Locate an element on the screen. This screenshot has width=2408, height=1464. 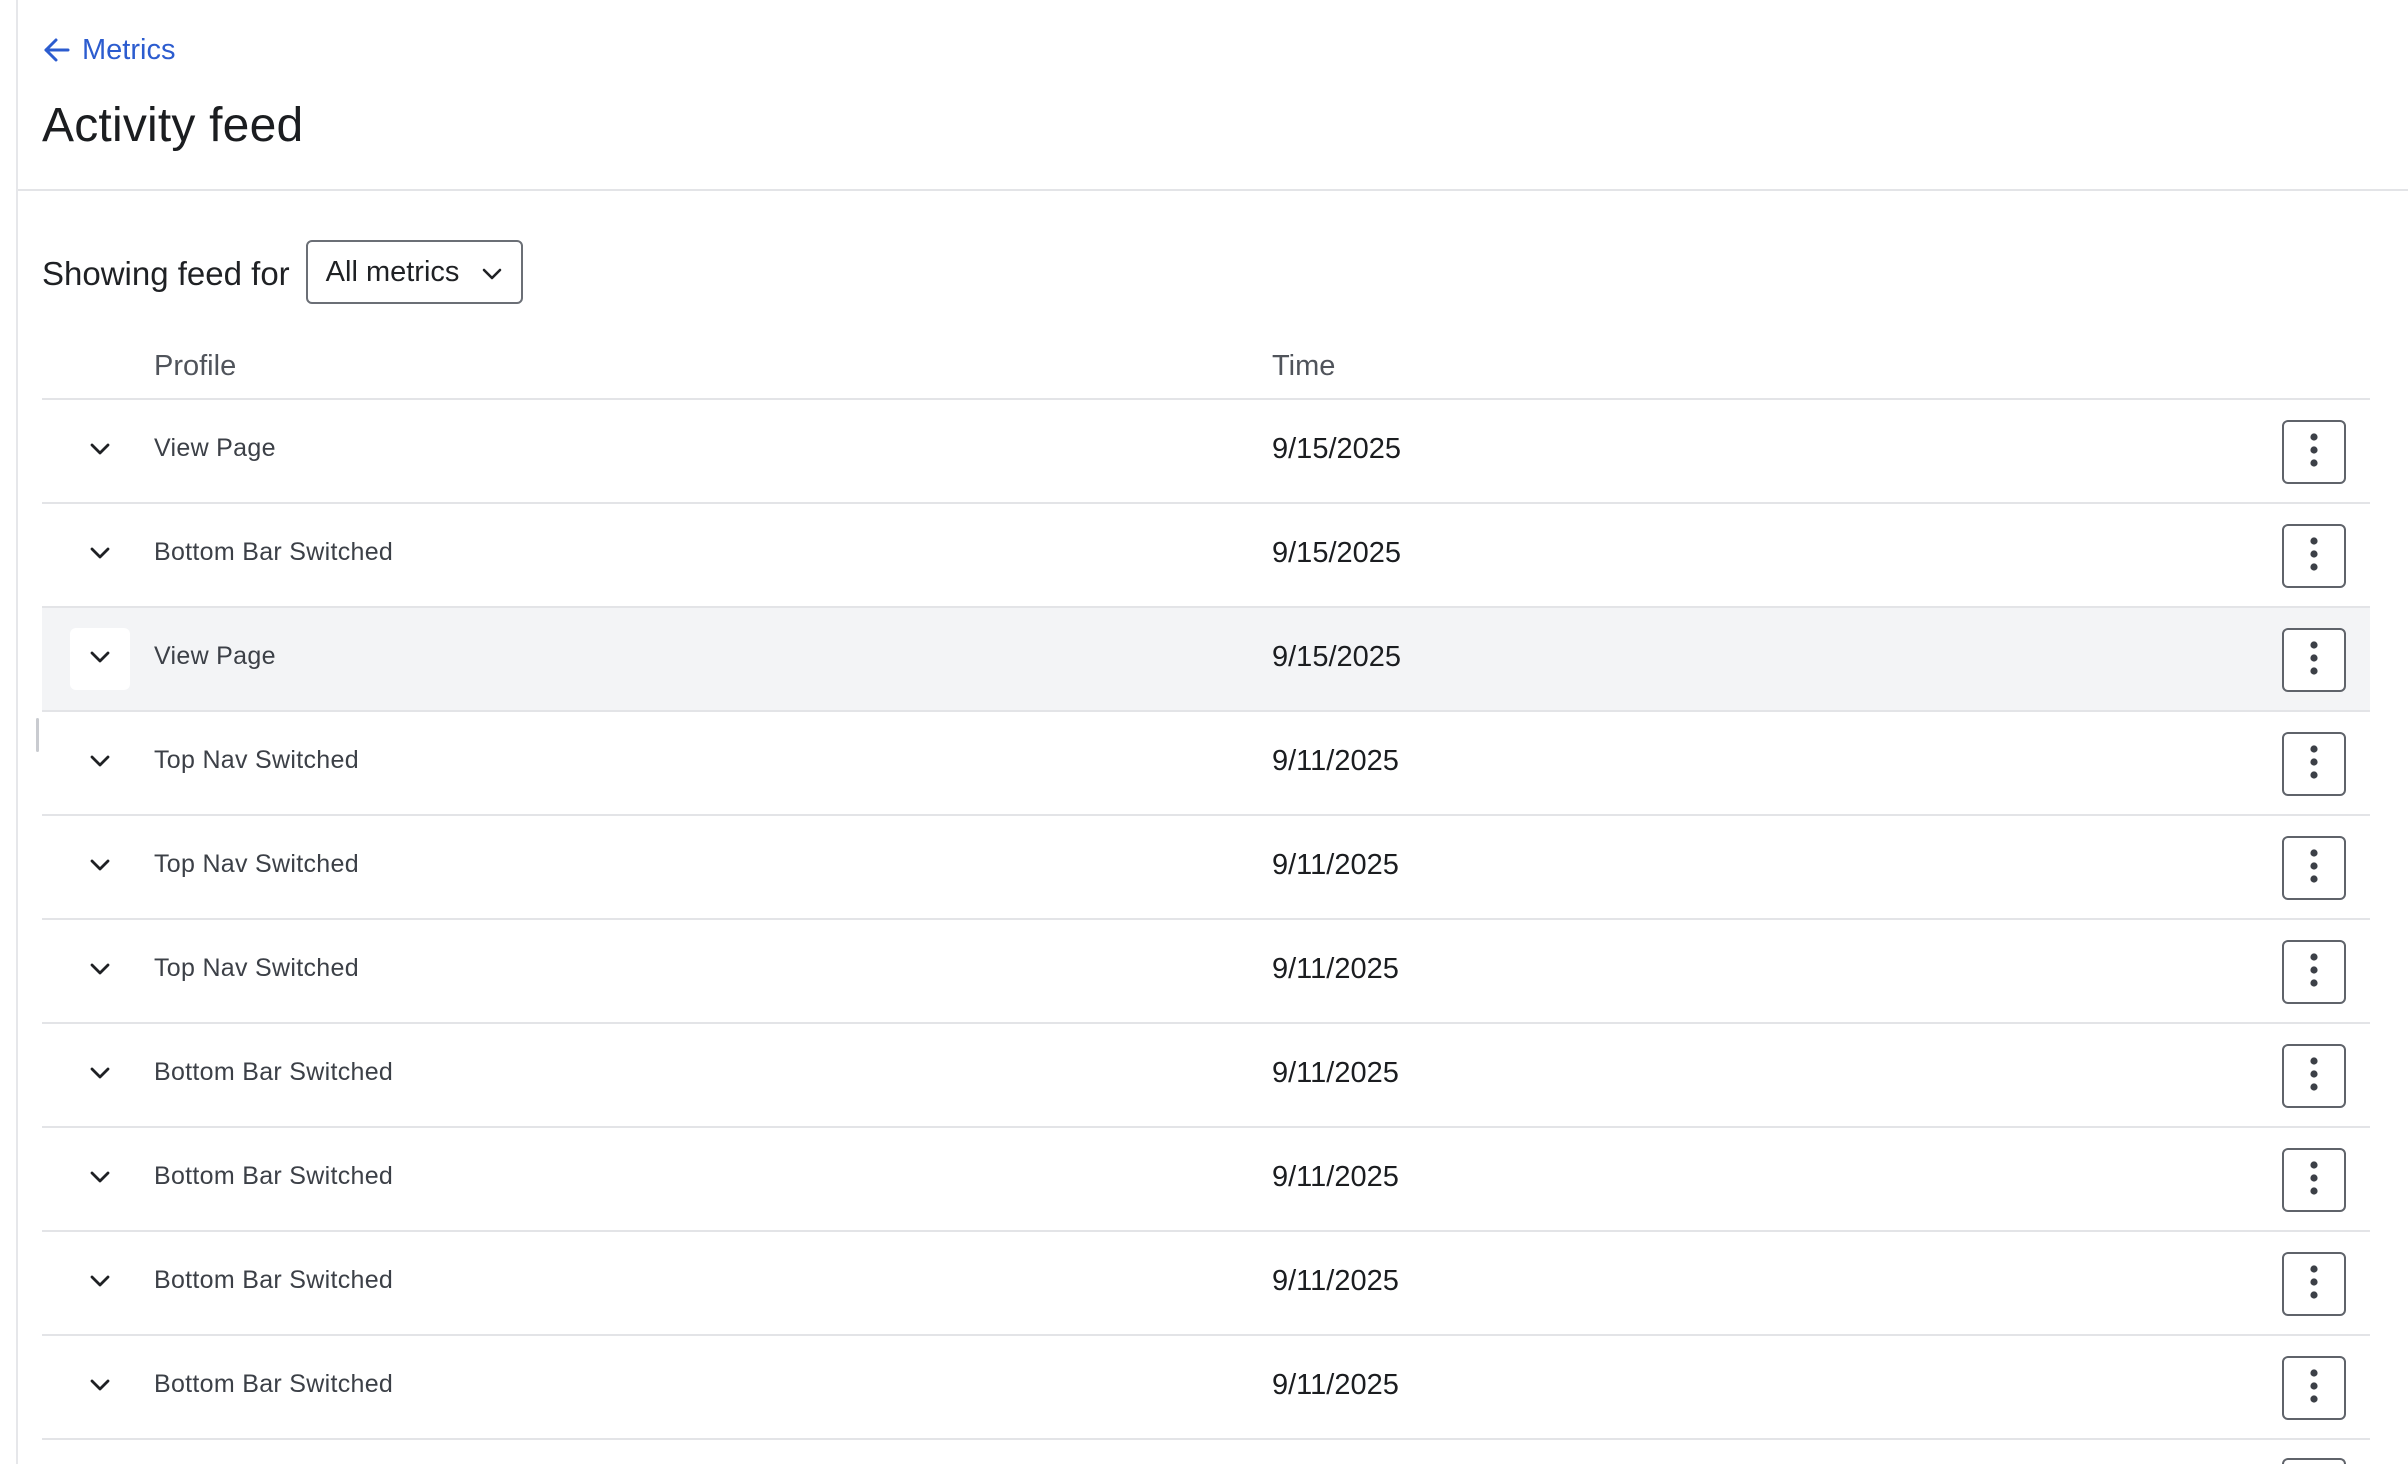
left-rail-divider is located at coordinates (17, 732).